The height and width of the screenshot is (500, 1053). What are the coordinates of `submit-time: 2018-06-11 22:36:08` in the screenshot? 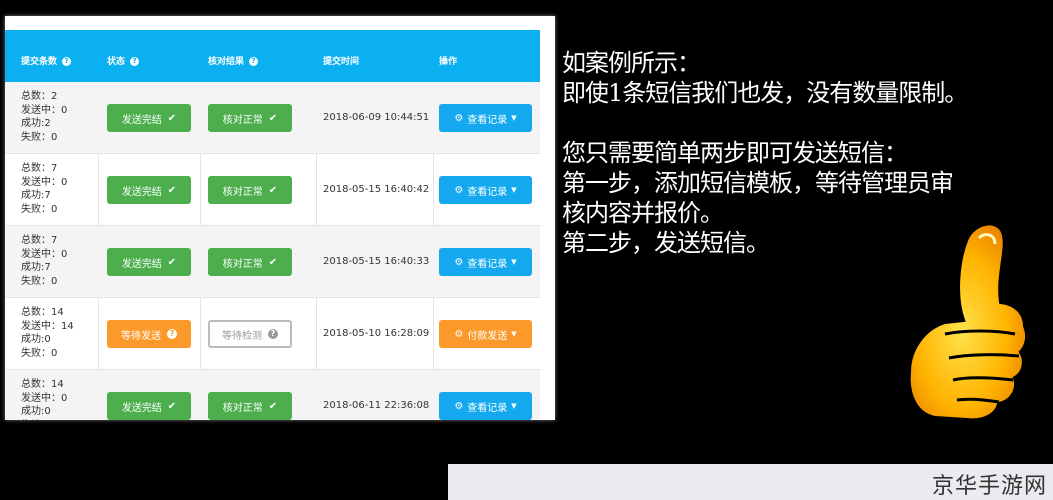 It's located at (376, 405).